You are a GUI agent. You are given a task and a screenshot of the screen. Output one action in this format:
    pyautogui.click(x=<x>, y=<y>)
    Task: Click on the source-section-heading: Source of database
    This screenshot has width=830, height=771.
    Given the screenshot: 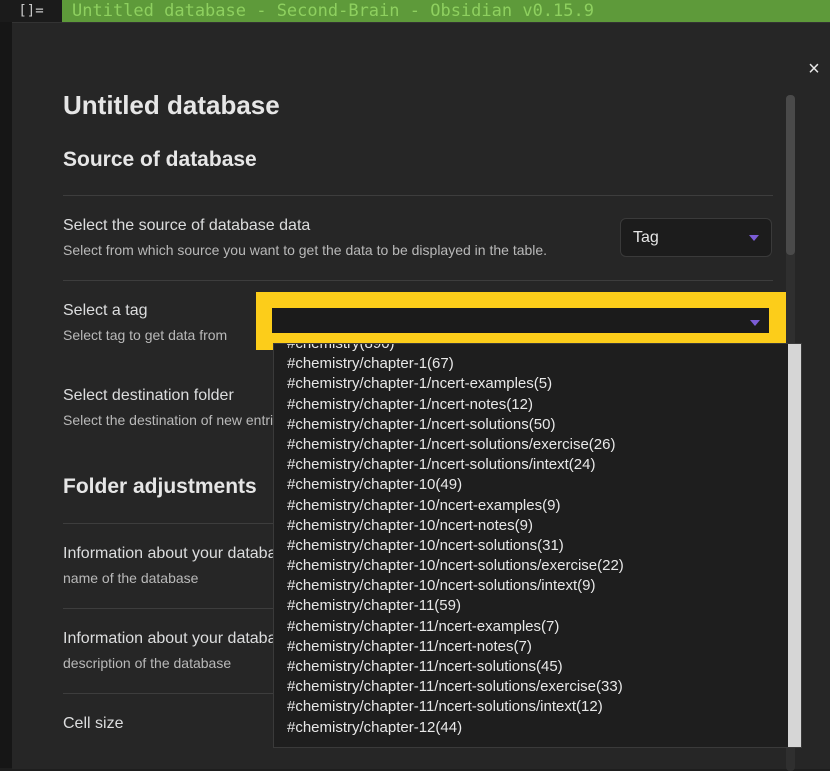 What is the action you would take?
    pyautogui.click(x=160, y=159)
    